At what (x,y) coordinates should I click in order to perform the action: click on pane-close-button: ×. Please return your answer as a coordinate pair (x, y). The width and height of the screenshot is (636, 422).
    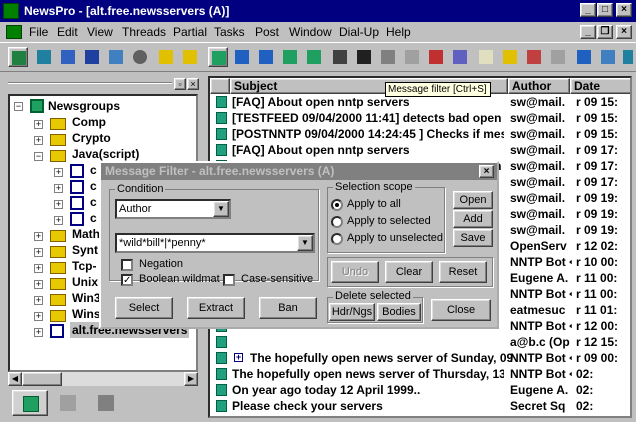
    Looking at the image, I should click on (193, 84).